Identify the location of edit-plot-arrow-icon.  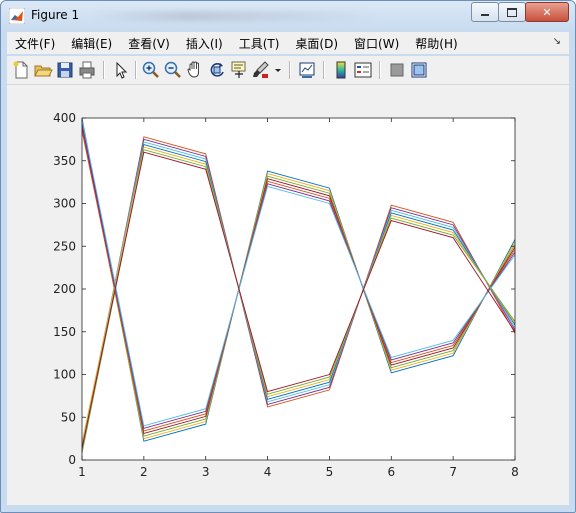
(121, 70).